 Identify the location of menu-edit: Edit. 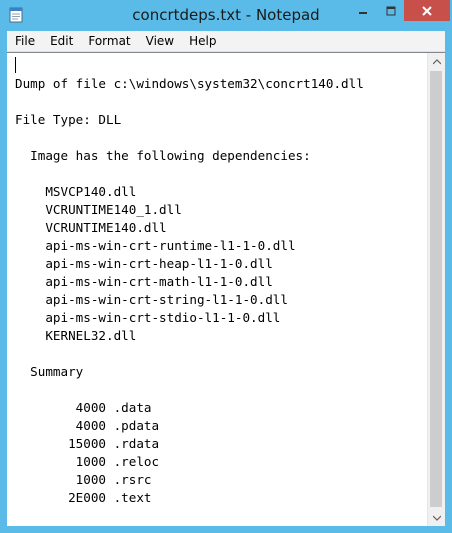
(61, 41).